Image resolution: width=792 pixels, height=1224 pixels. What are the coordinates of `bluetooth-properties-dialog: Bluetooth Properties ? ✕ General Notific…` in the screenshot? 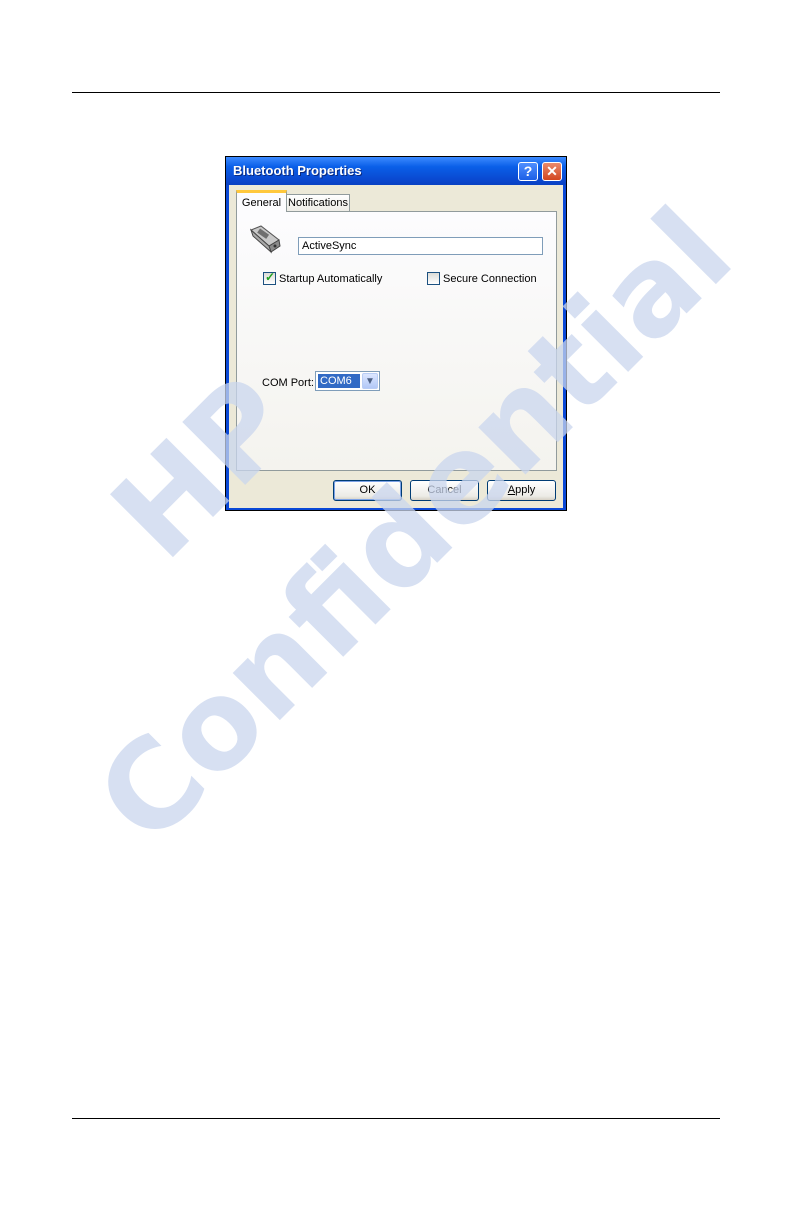 It's located at (396, 333).